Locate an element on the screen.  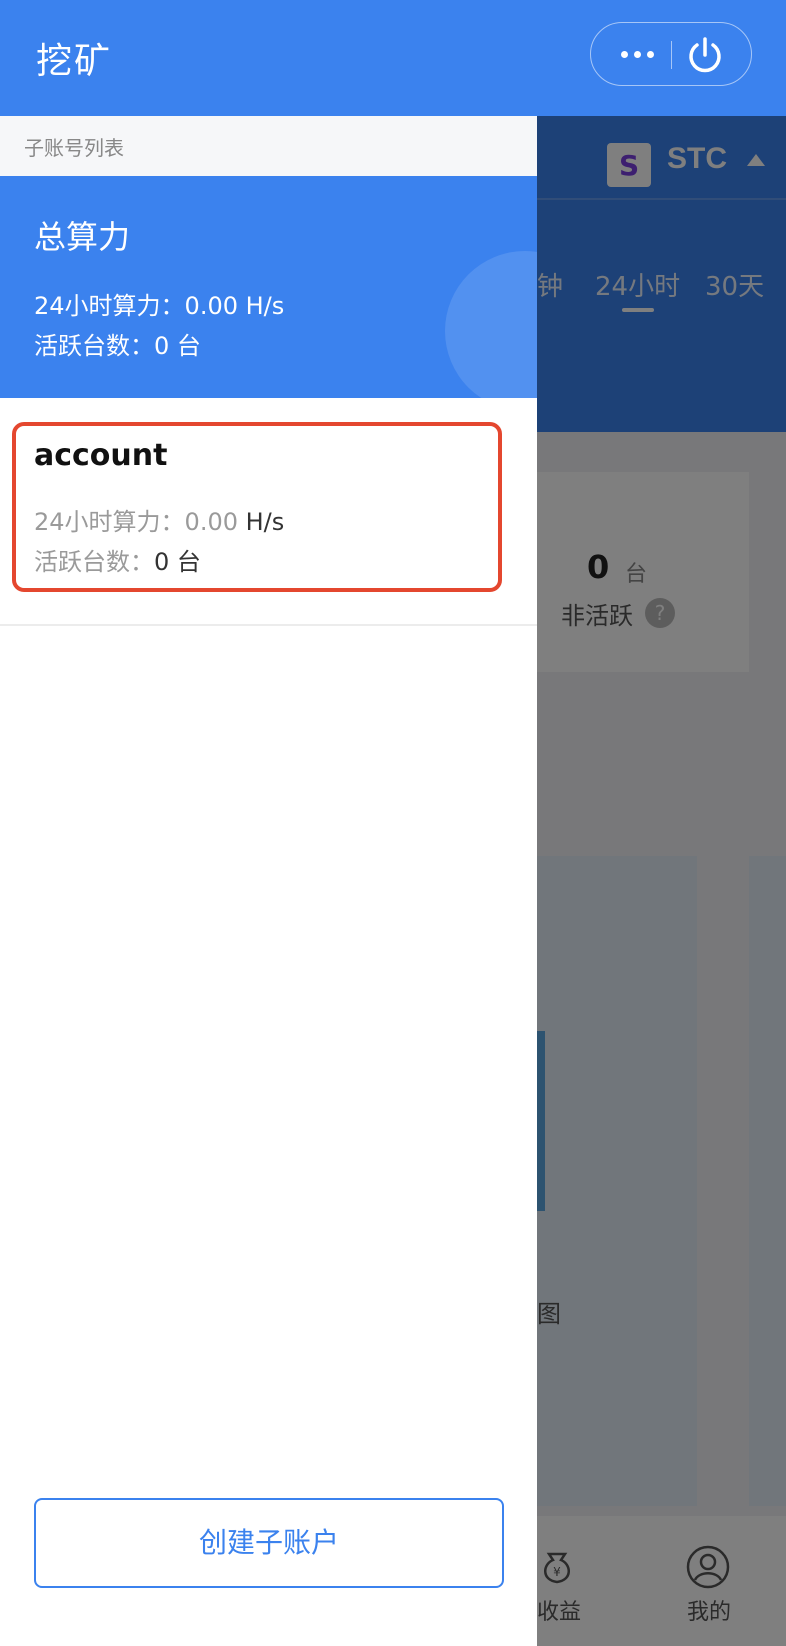
total-hashrate-row: 24小时算力：0.00 H/s is located at coordinates (159, 303).